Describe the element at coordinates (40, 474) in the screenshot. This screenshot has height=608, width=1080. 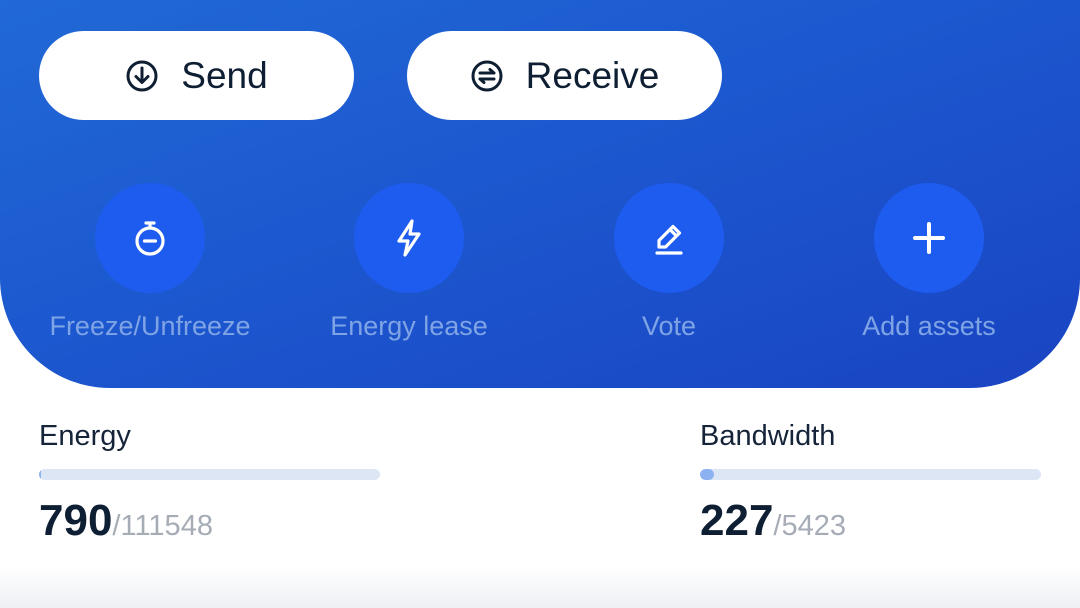
I see `energy-progress-fill` at that location.